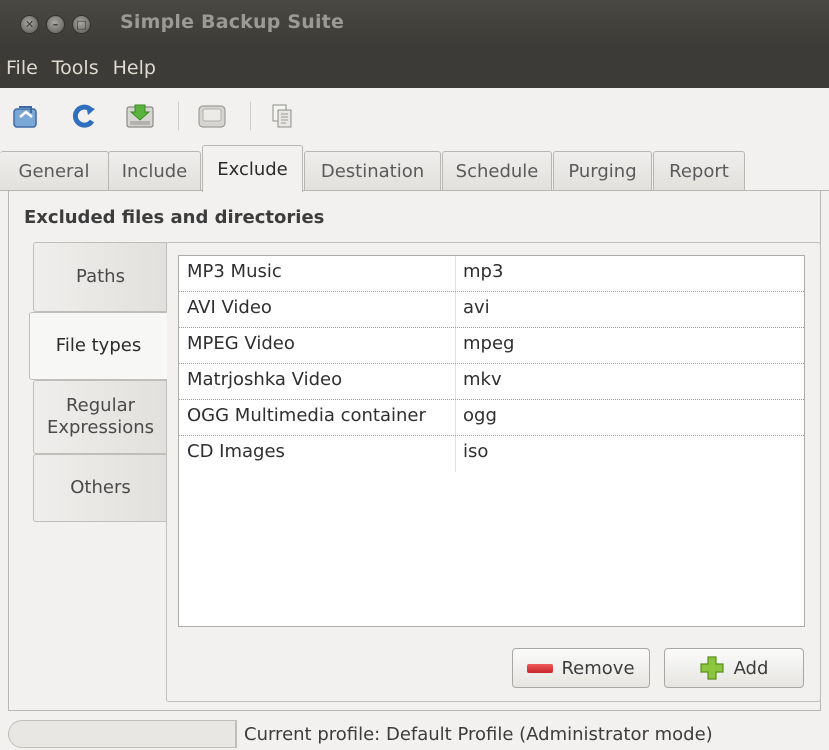 This screenshot has height=750, width=829. Describe the element at coordinates (55, 24) in the screenshot. I see `minimize-window-button: –` at that location.